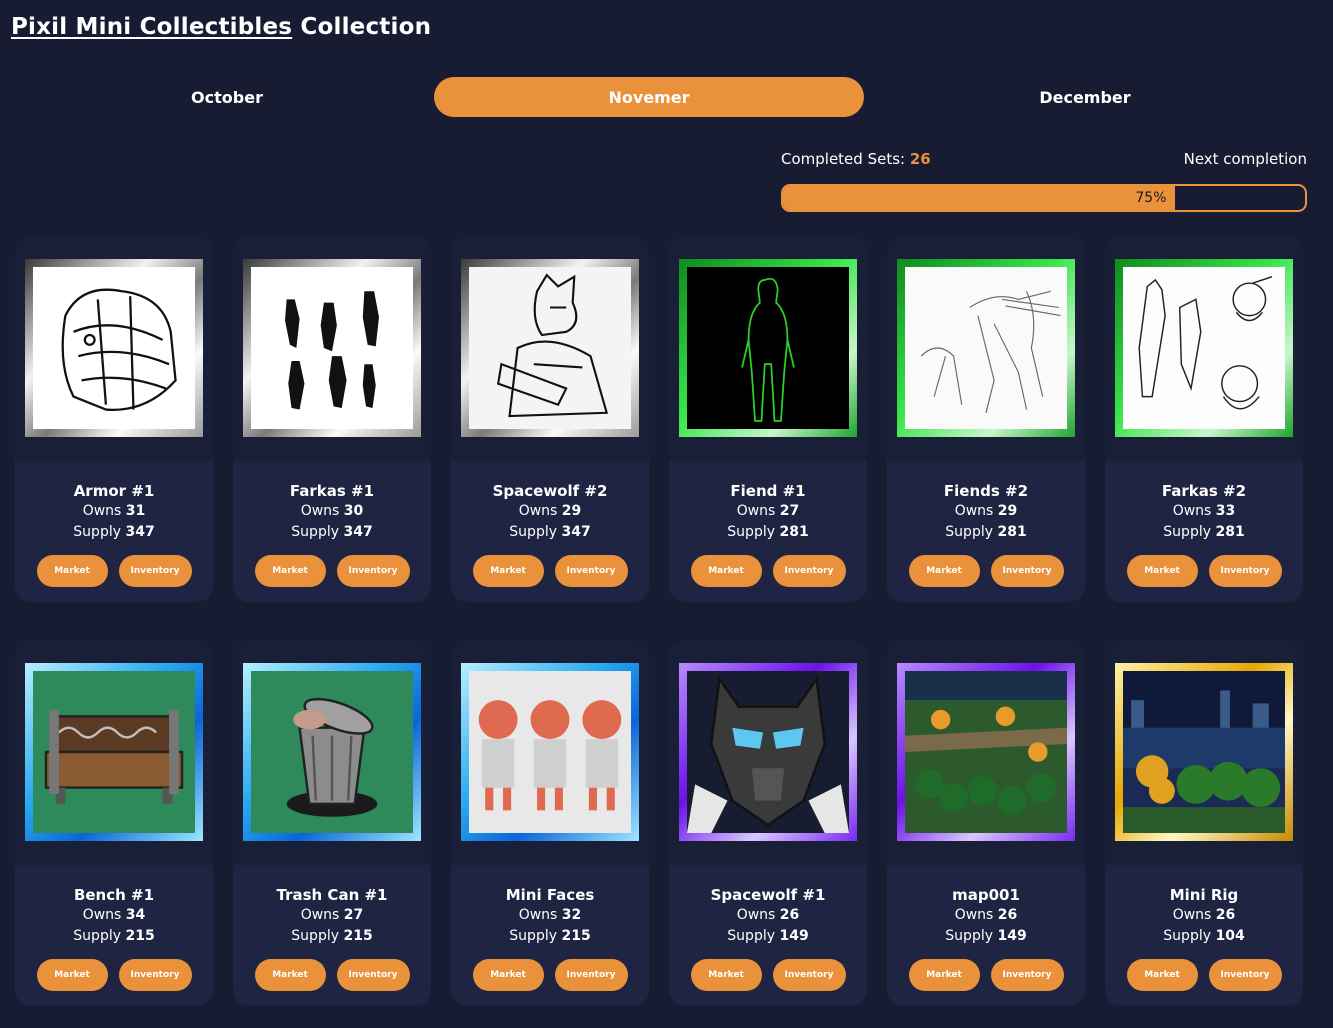  I want to click on collectible-name: Farkas #1, so click(332, 491).